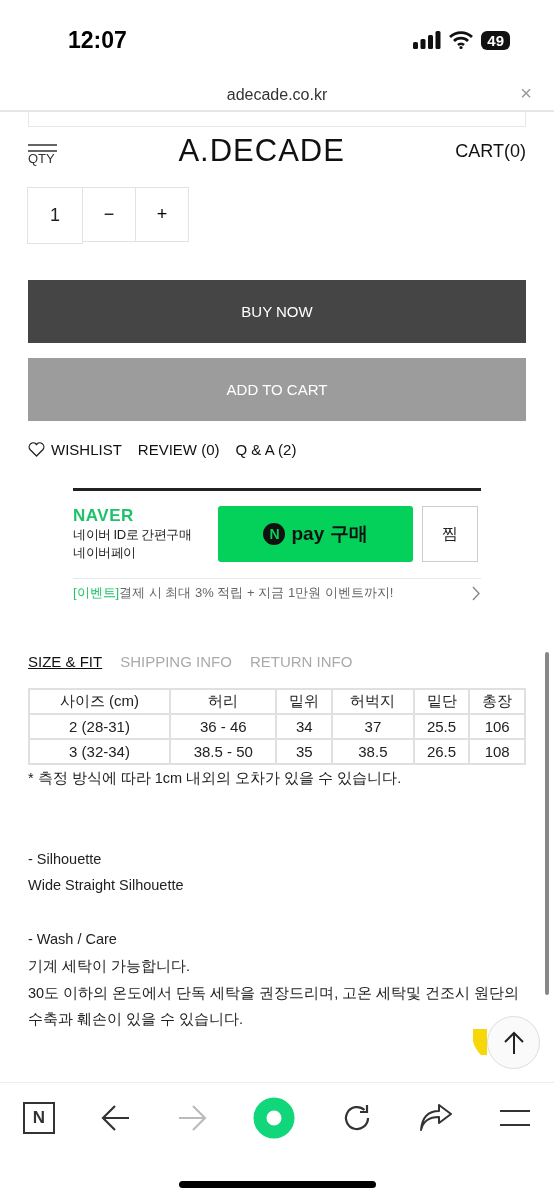 The image size is (554, 1200). What do you see at coordinates (261, 151) in the screenshot?
I see `logo: A.DECADE` at bounding box center [261, 151].